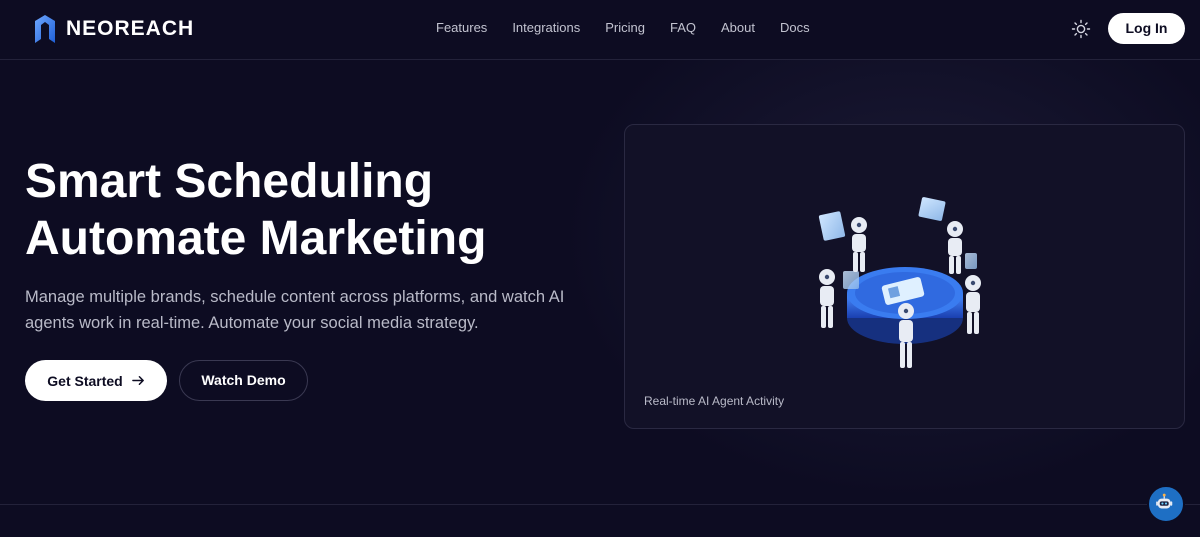 This screenshot has height=537, width=1200. What do you see at coordinates (85, 380) in the screenshot?
I see `get-started-label: Get Started` at bounding box center [85, 380].